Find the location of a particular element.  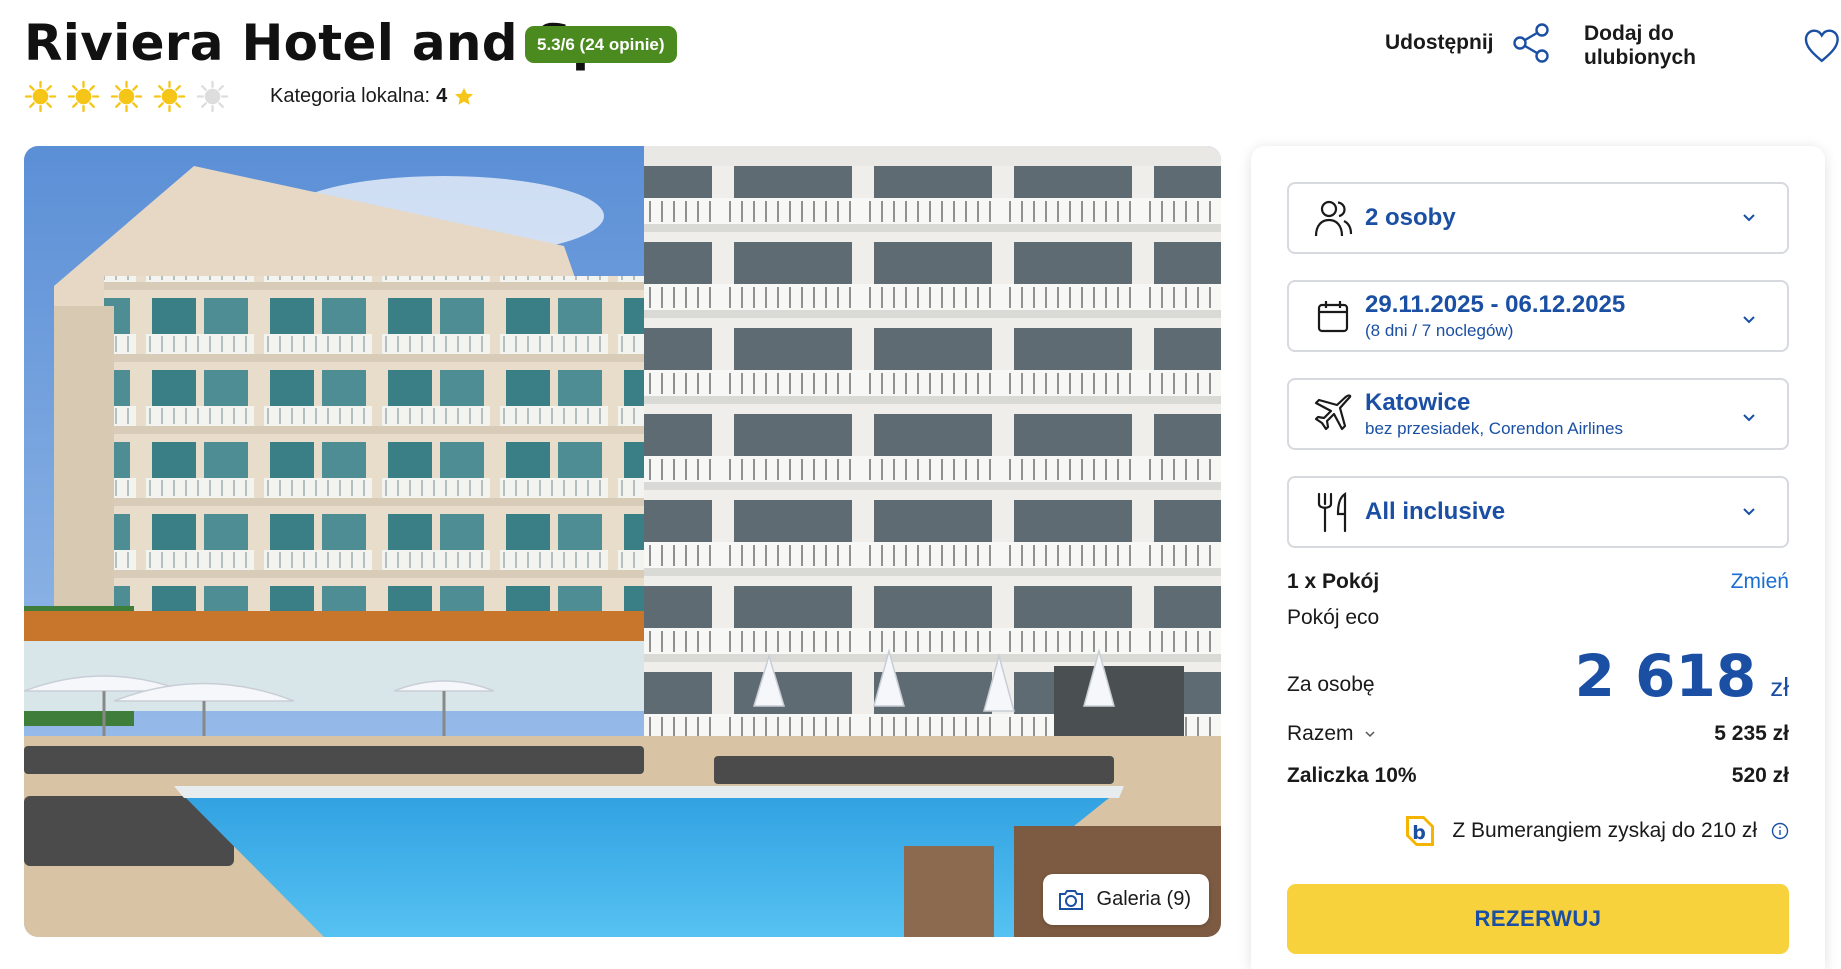

airplane-icon is located at coordinates (1333, 412).